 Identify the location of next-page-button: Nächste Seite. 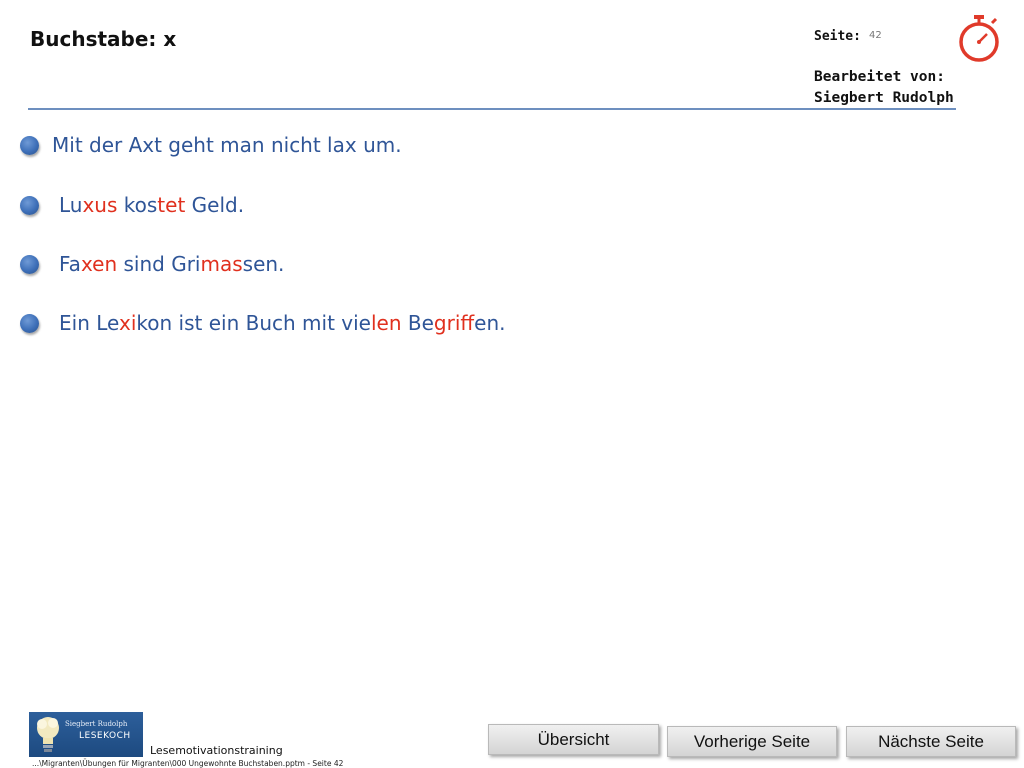
(931, 741).